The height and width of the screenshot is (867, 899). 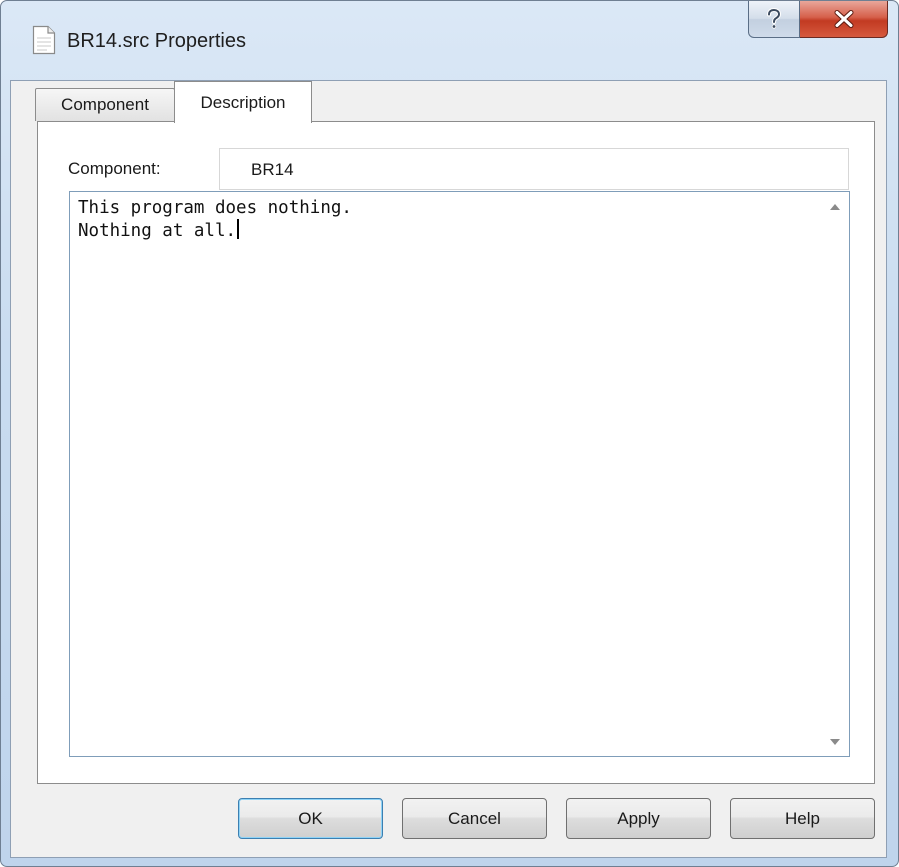 I want to click on tab-description: Description, so click(x=243, y=102).